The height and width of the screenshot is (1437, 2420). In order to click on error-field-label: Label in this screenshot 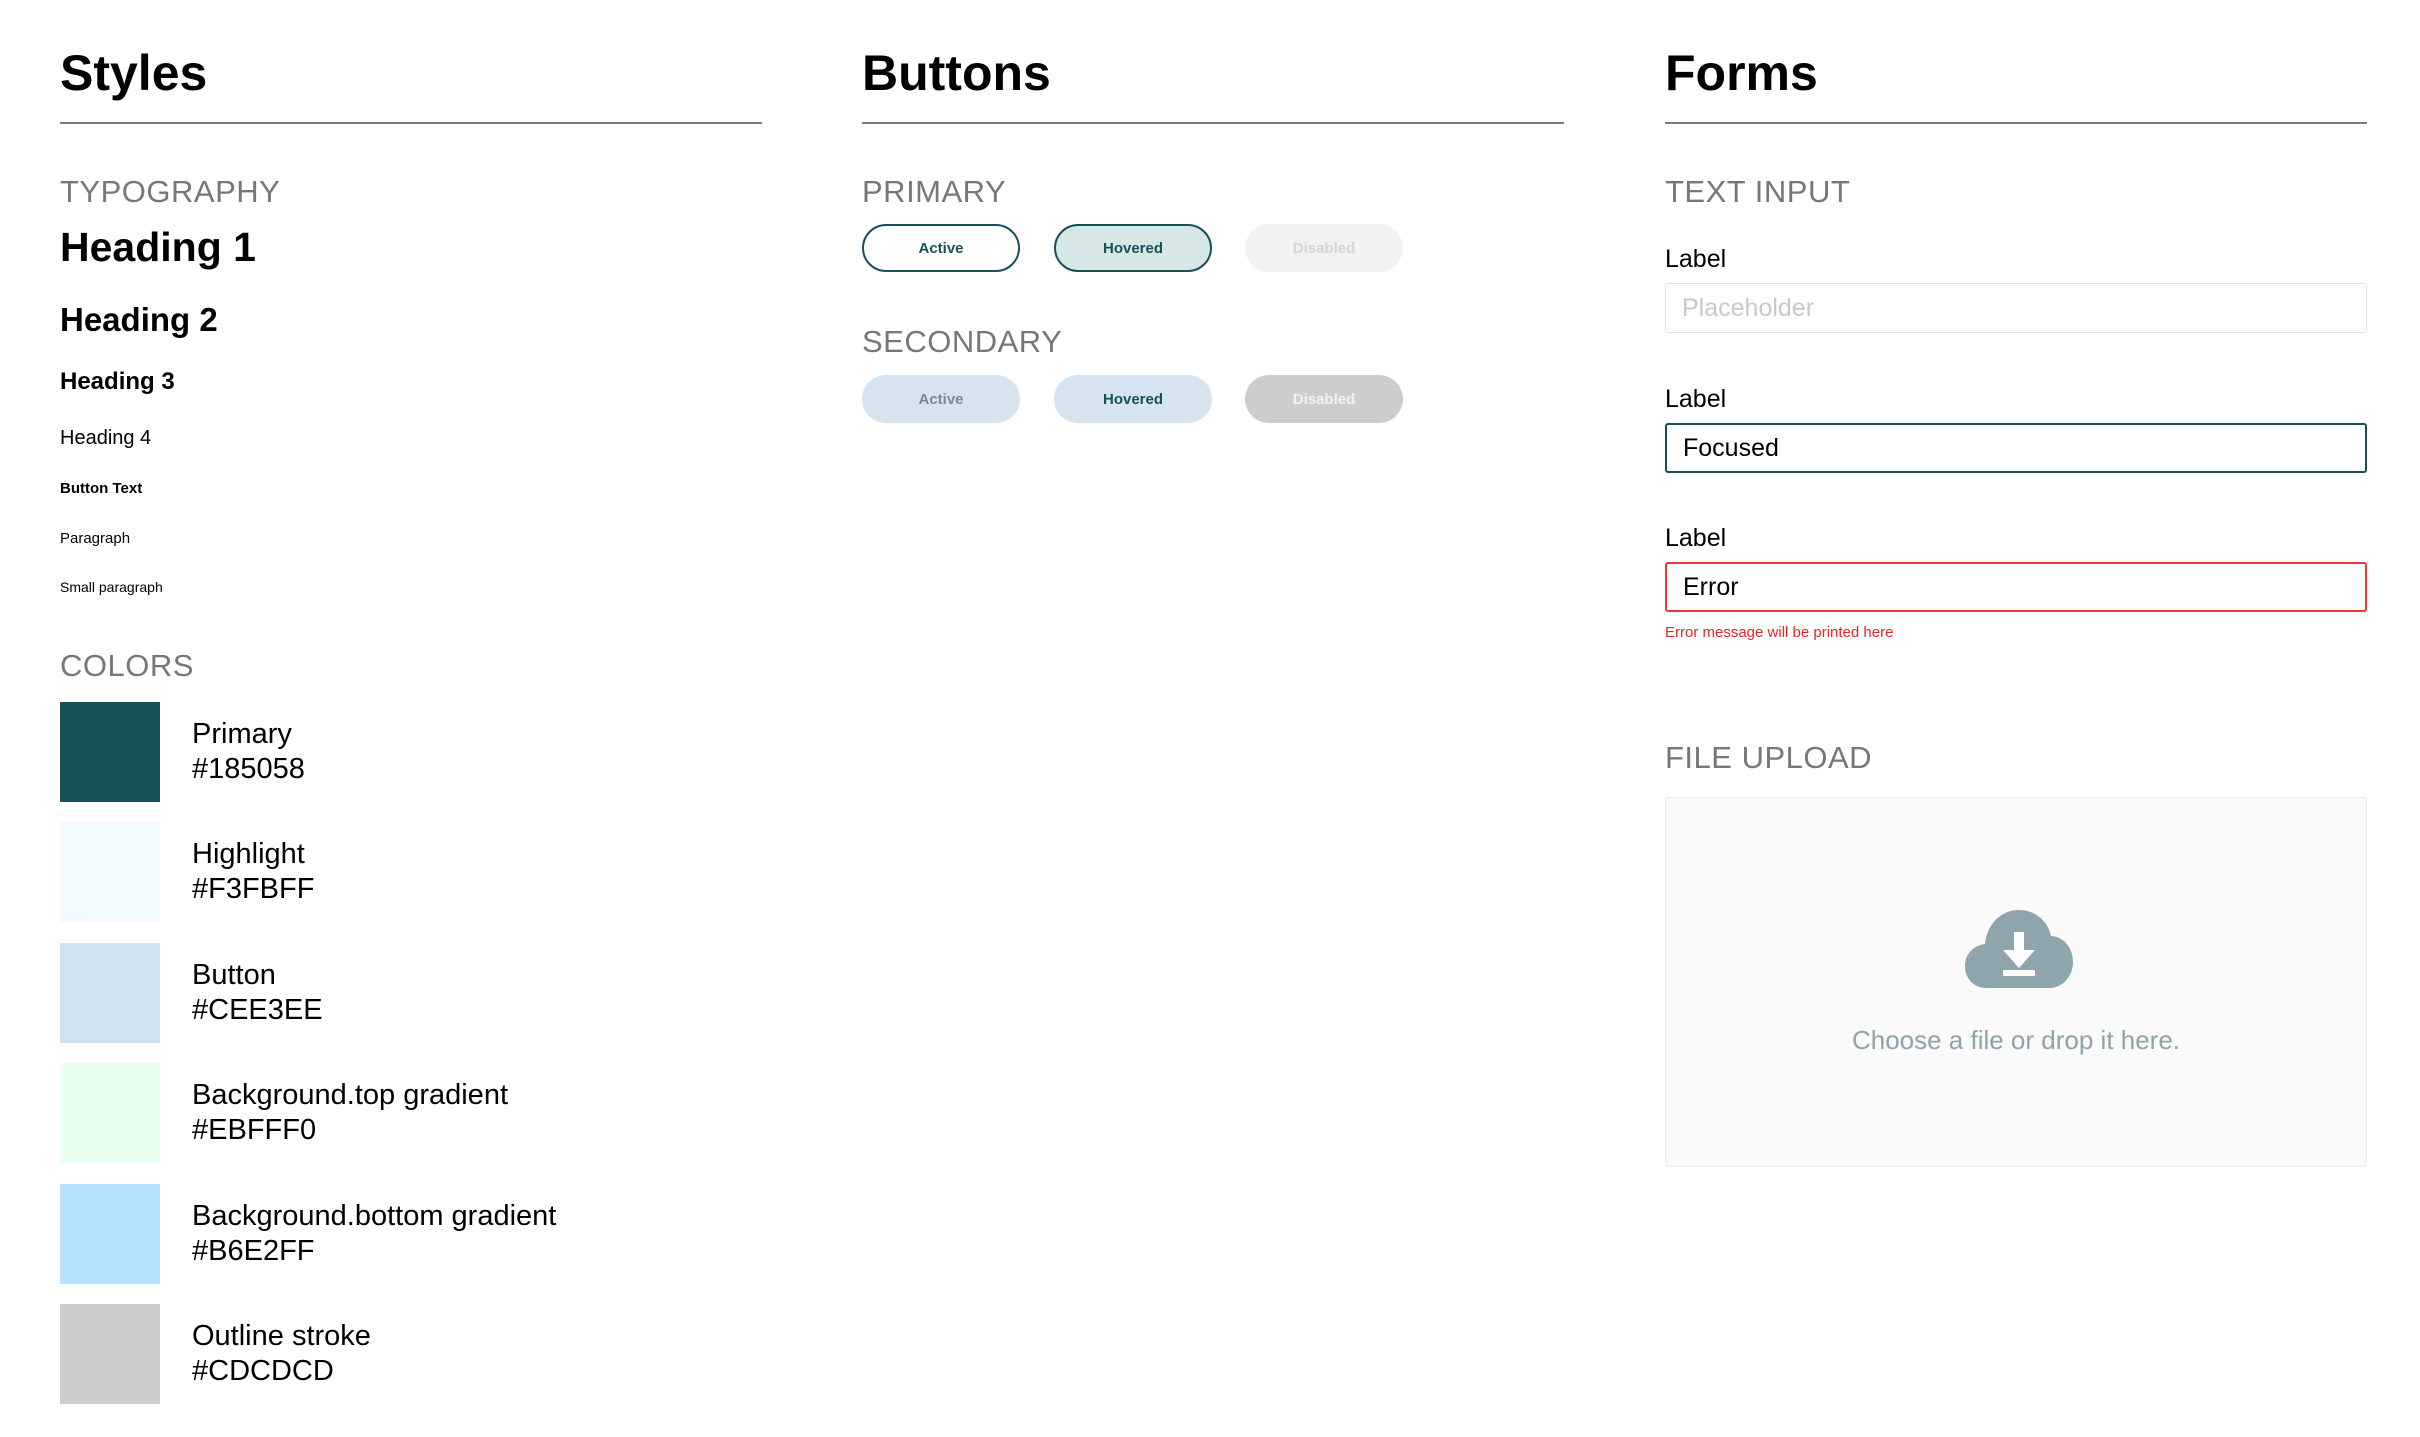, I will do `click(1696, 538)`.